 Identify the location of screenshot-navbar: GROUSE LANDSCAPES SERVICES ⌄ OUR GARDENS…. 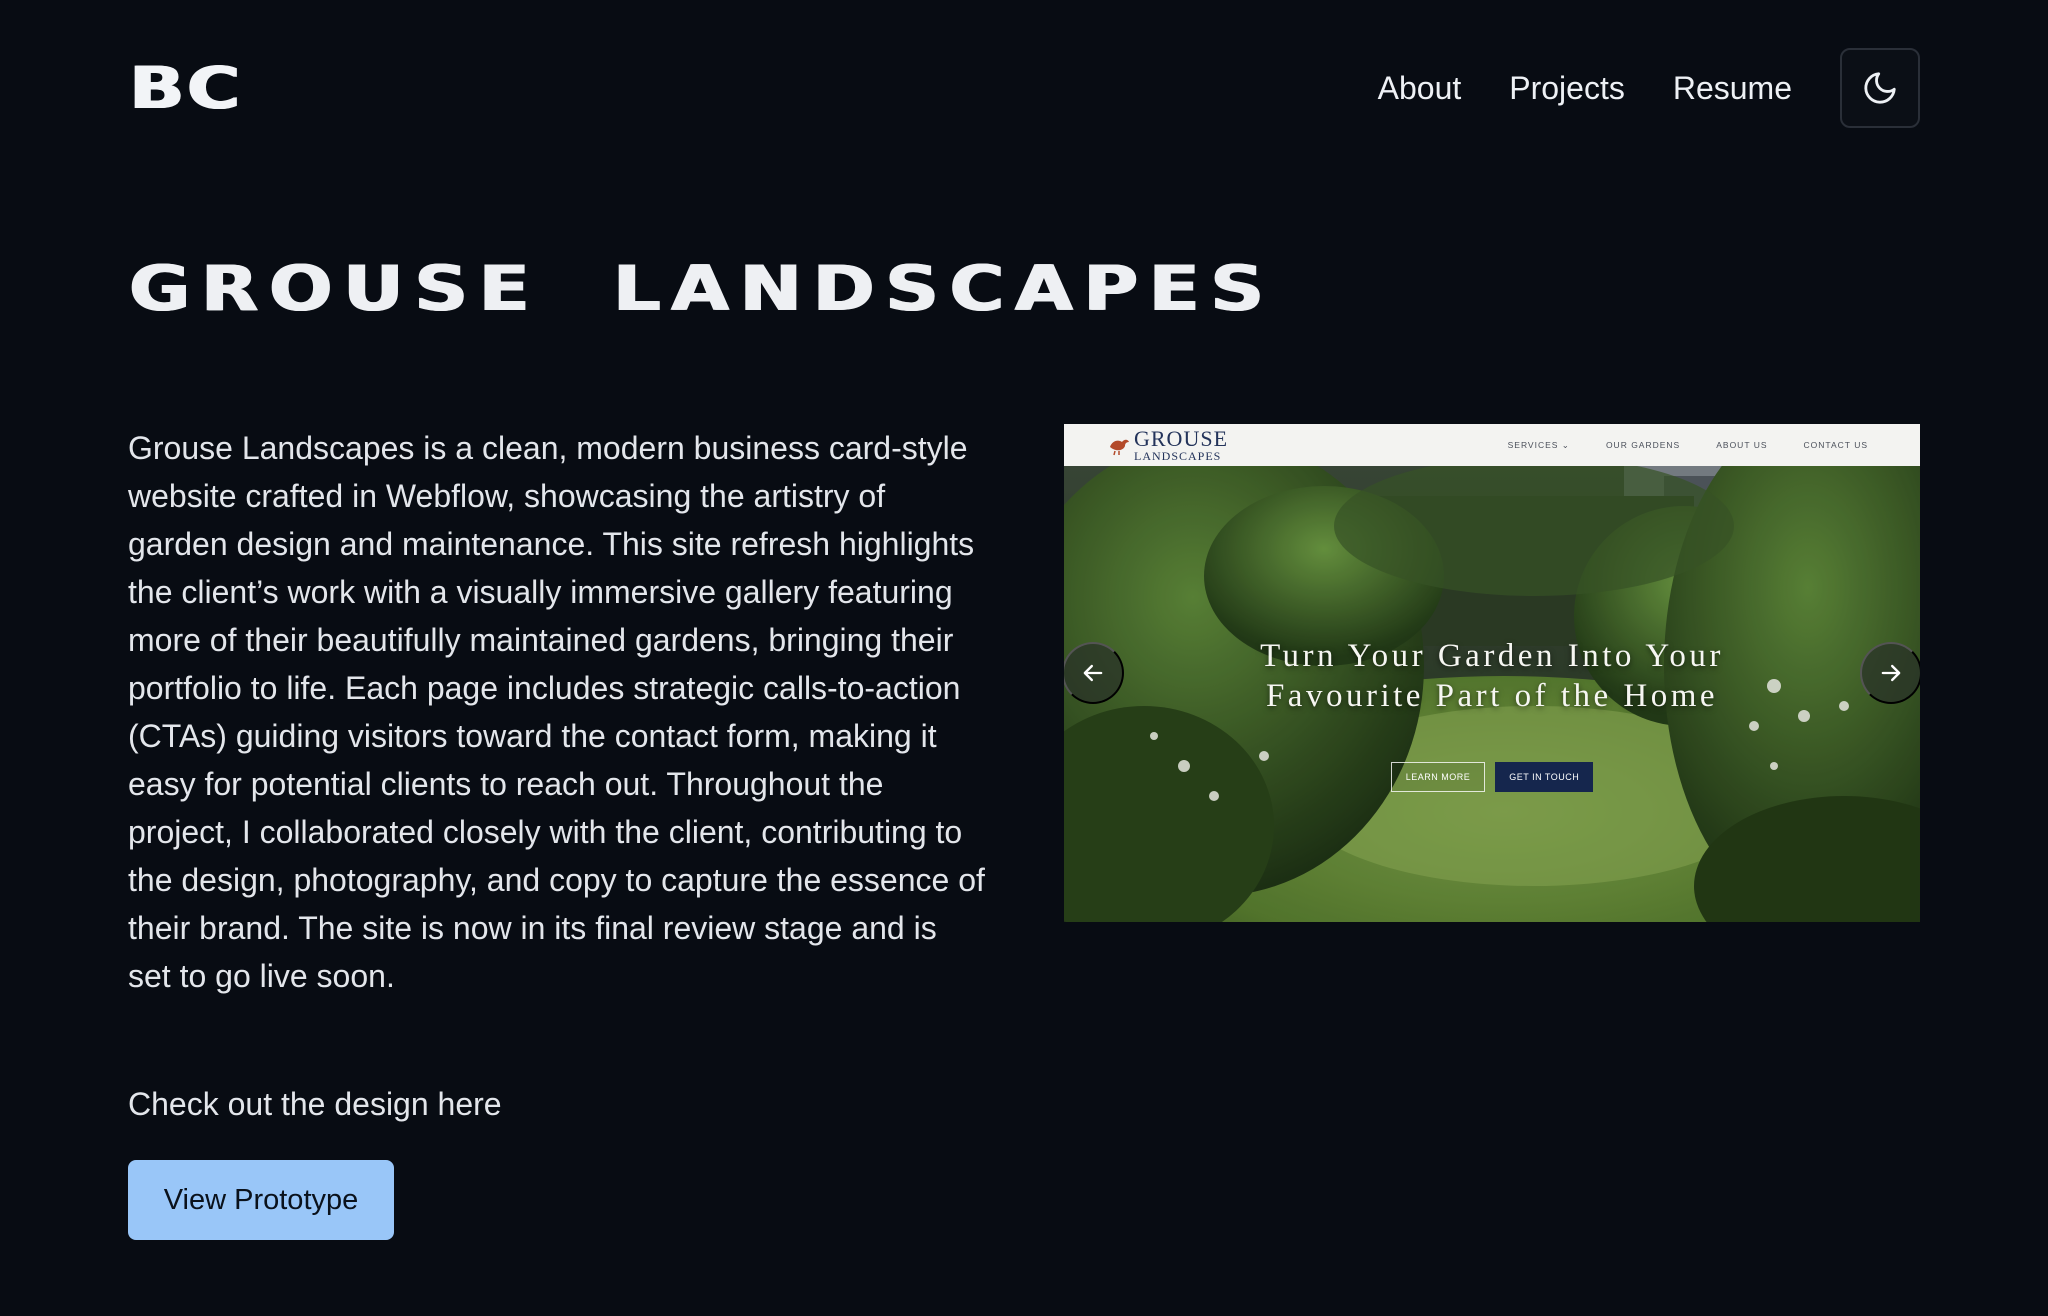
(1492, 445).